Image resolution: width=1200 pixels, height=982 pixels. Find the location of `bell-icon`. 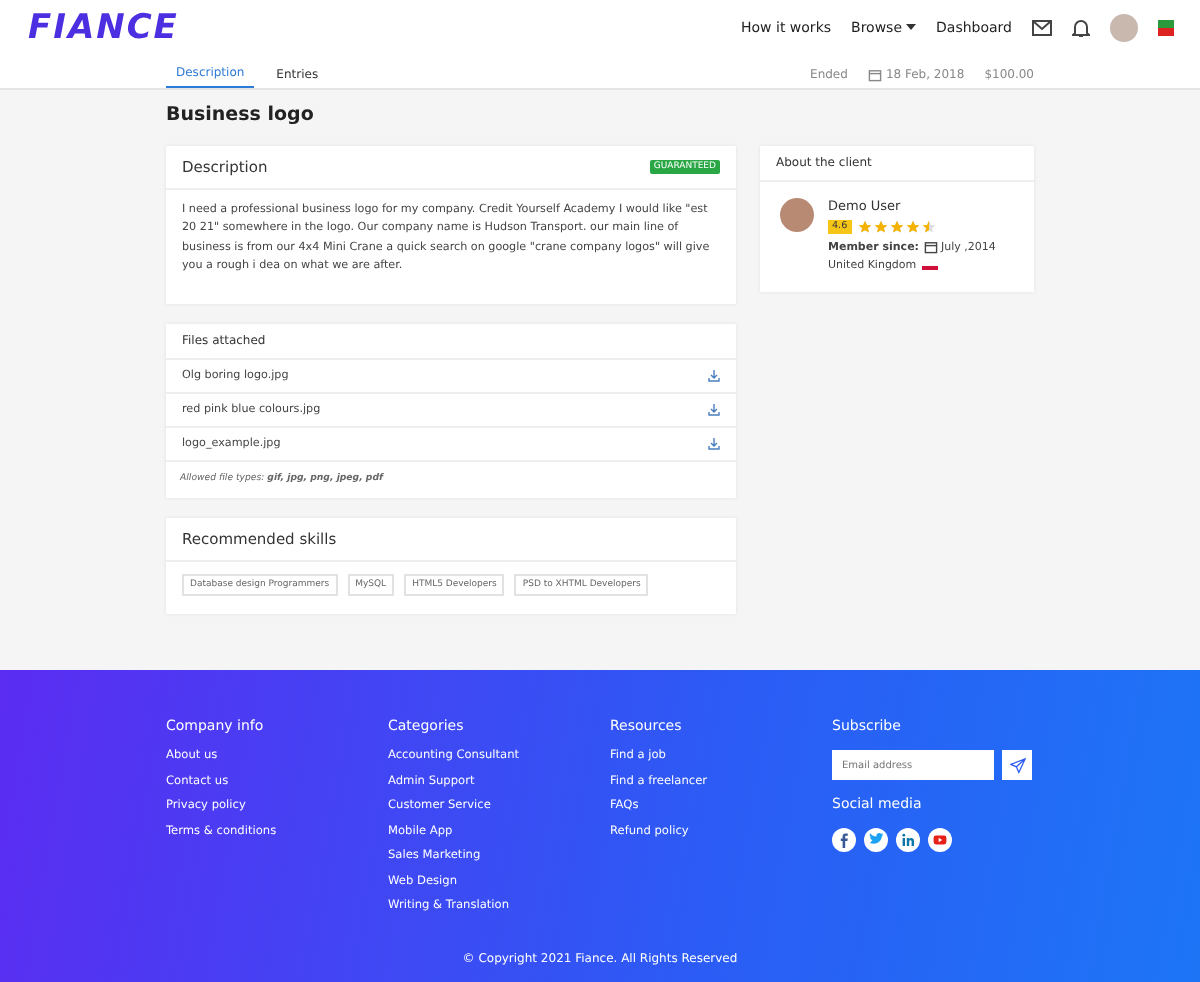

bell-icon is located at coordinates (1081, 28).